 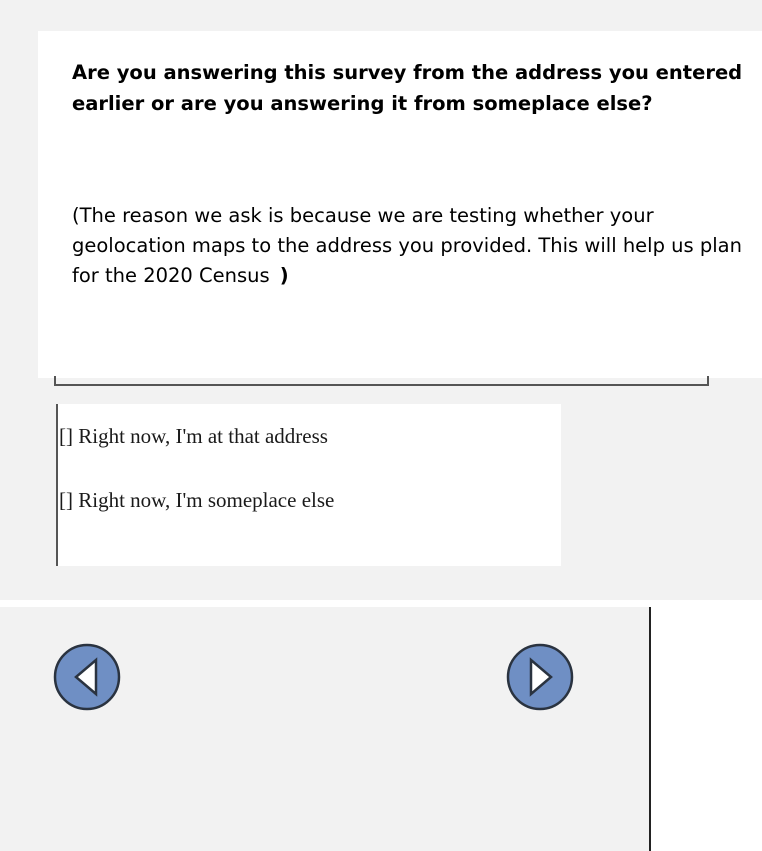 I want to click on navigation-divider, so click(x=650, y=729).